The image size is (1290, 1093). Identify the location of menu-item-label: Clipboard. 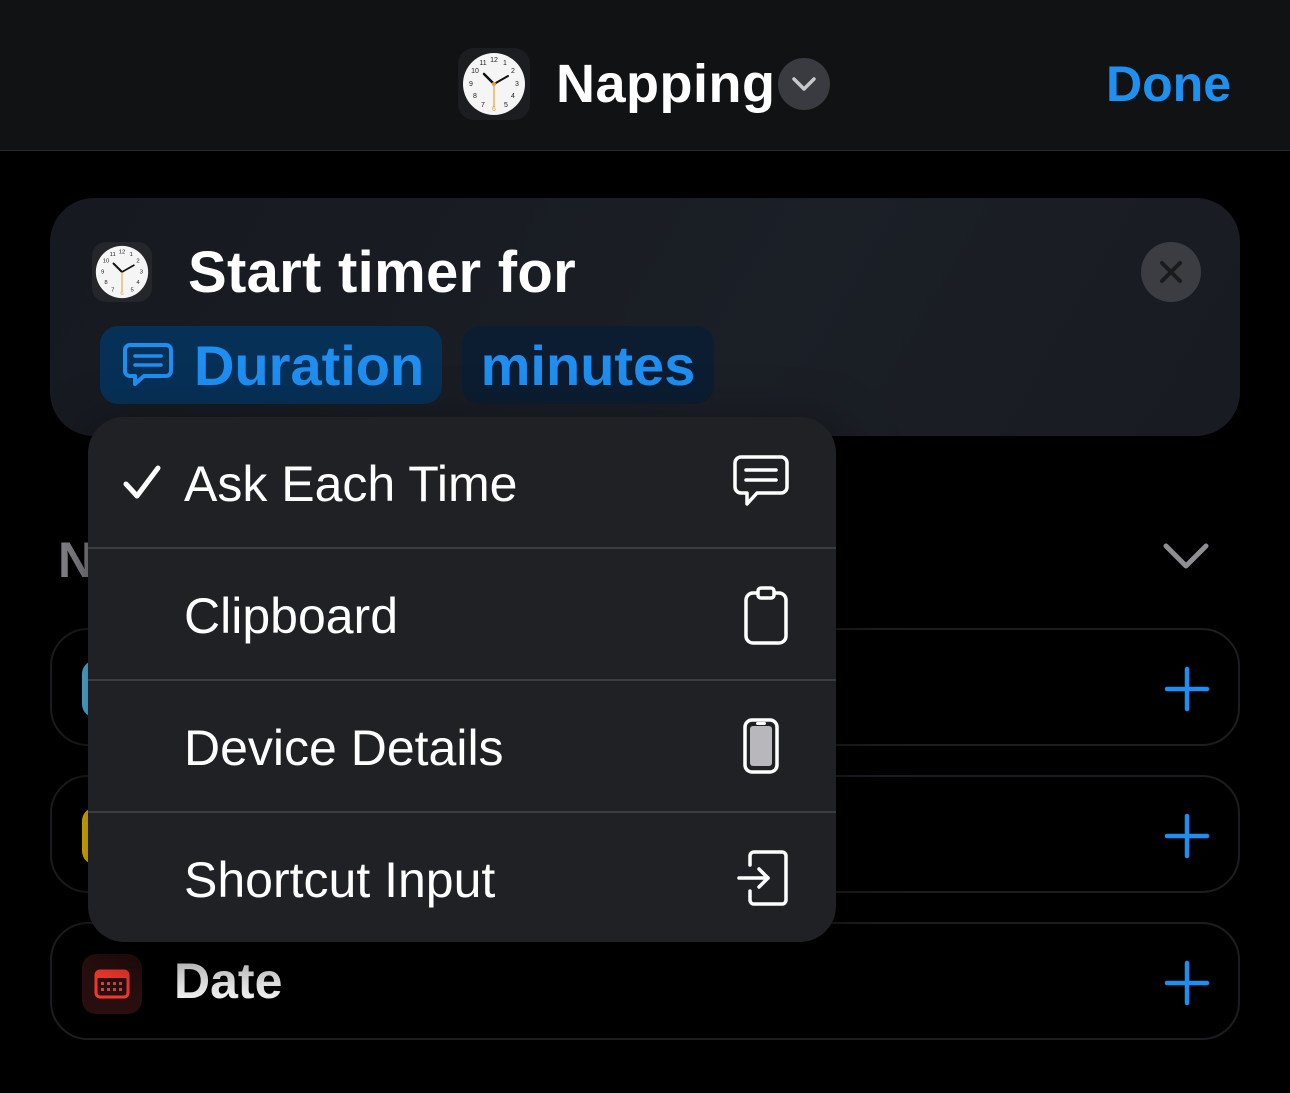
(291, 616).